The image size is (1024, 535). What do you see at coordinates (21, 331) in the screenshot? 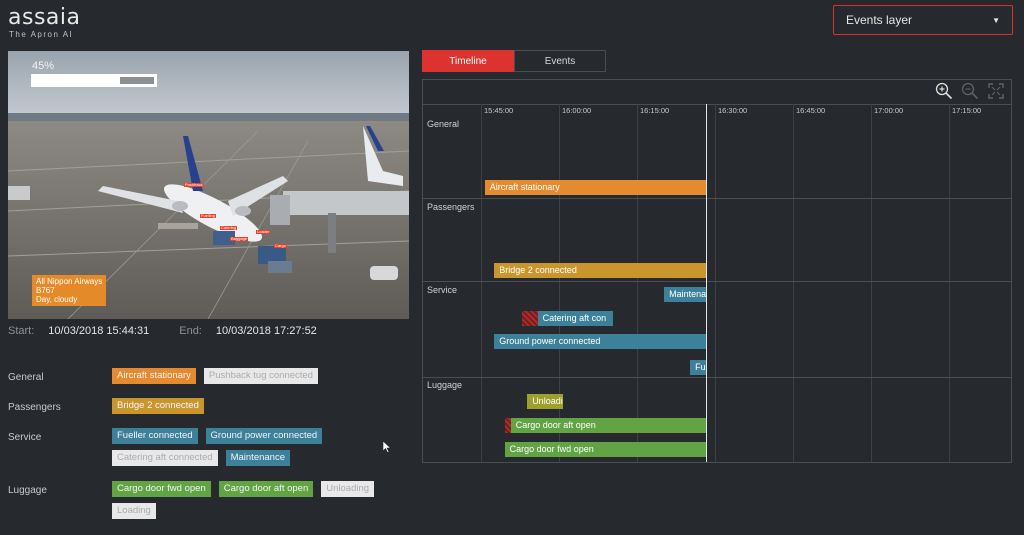
I see `start-label: Start:` at bounding box center [21, 331].